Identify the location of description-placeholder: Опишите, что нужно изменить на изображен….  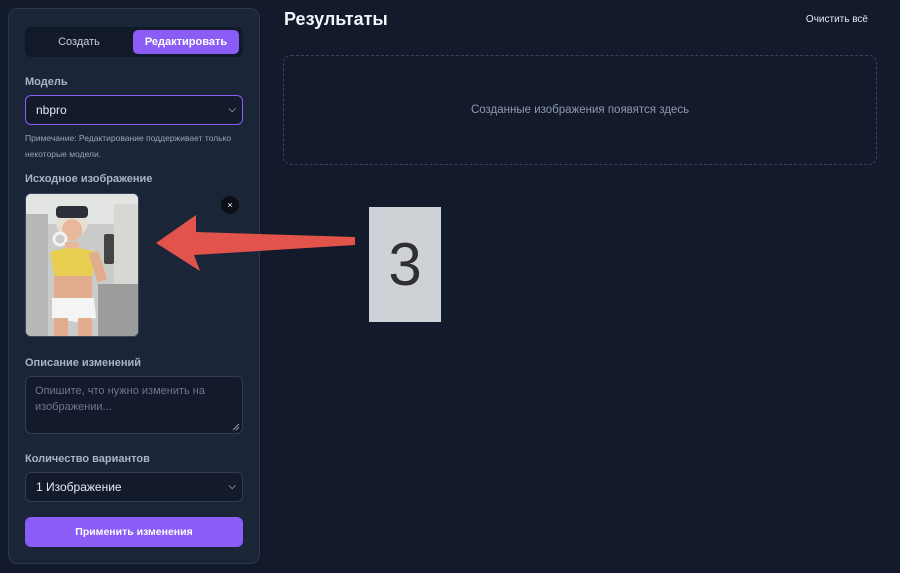
(120, 399).